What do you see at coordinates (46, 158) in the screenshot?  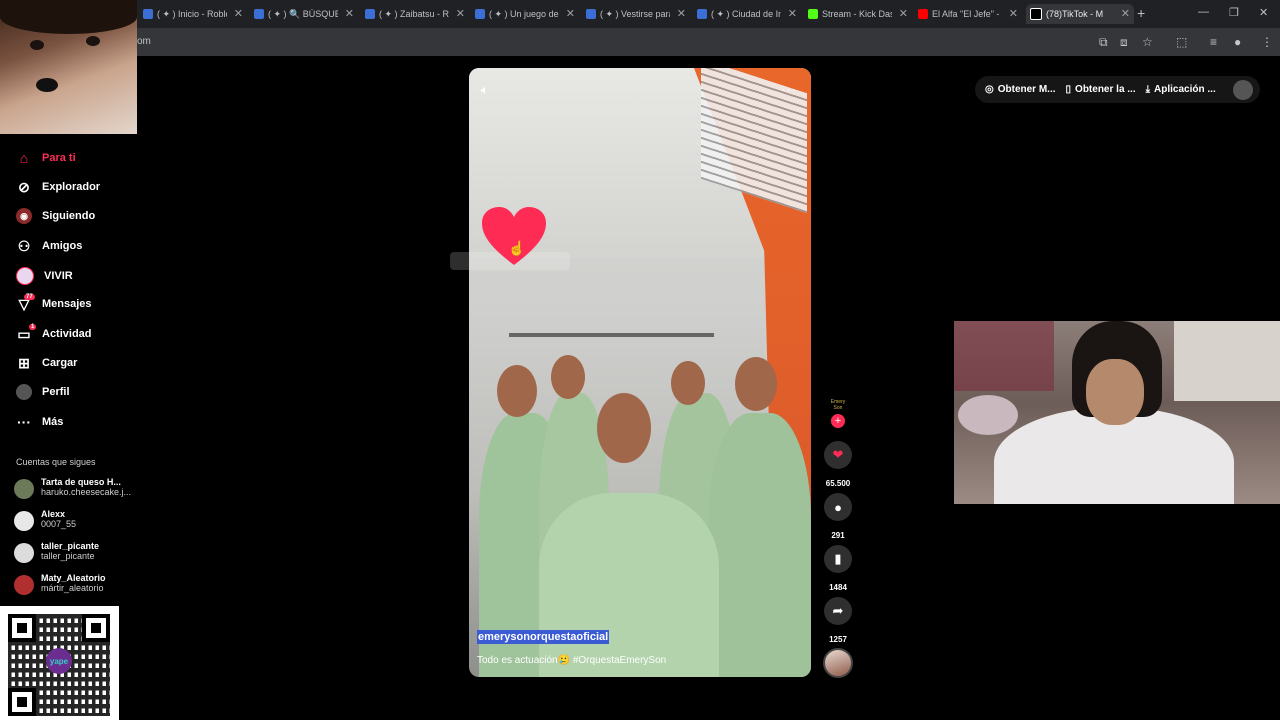 I see `sidebar-item-para-ti: ⌂ Para ti` at bounding box center [46, 158].